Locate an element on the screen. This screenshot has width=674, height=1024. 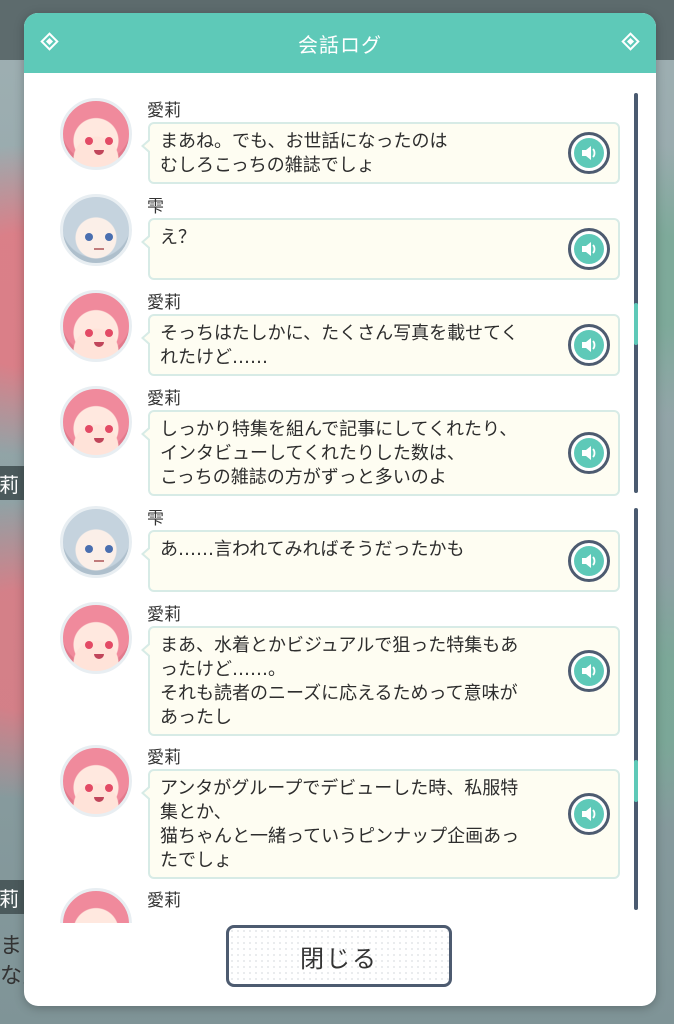
close-button: 閉じる is located at coordinates (339, 959).